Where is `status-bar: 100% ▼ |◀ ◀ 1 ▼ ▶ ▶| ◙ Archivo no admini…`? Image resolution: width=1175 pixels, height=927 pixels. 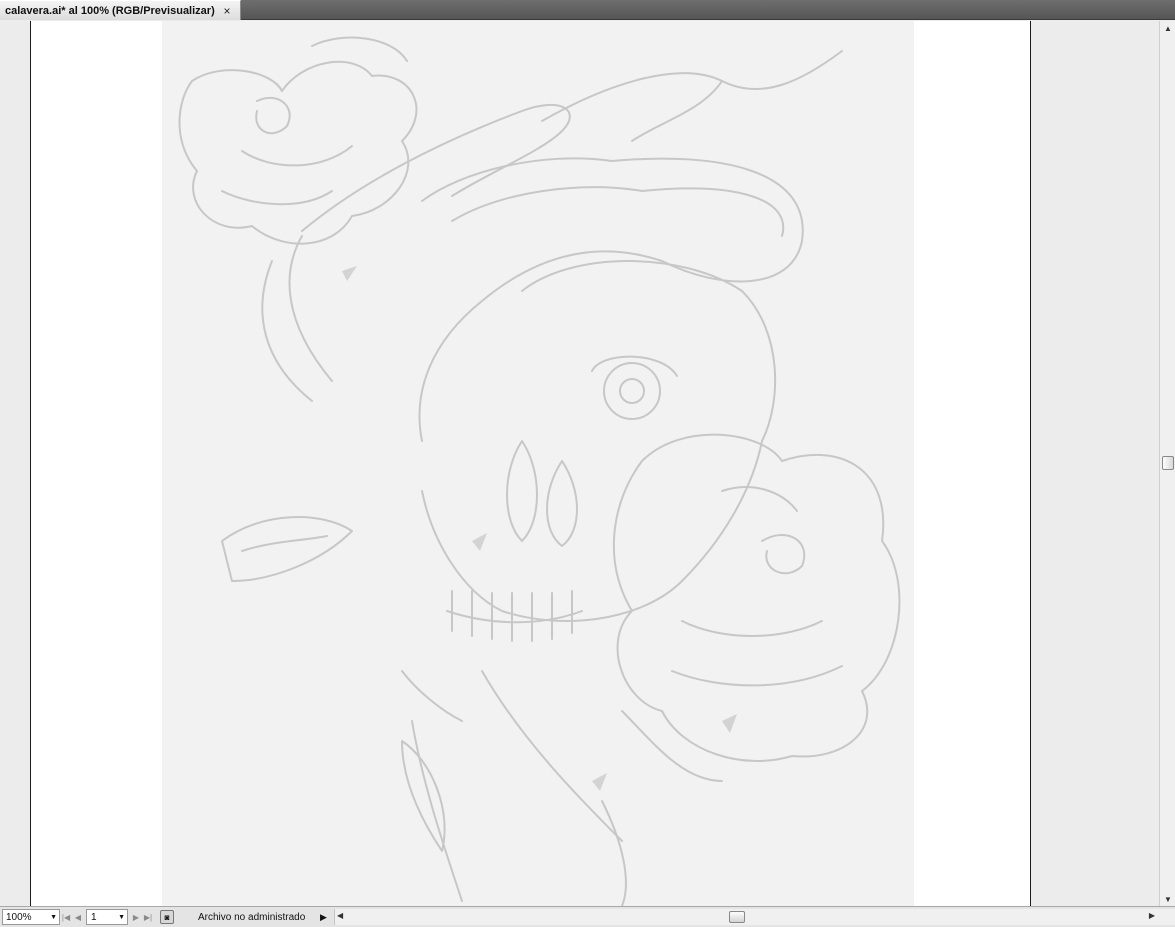 status-bar: 100% ▼ |◀ ◀ 1 ▼ ▶ ▶| ◙ Archivo no admini… is located at coordinates (587, 916).